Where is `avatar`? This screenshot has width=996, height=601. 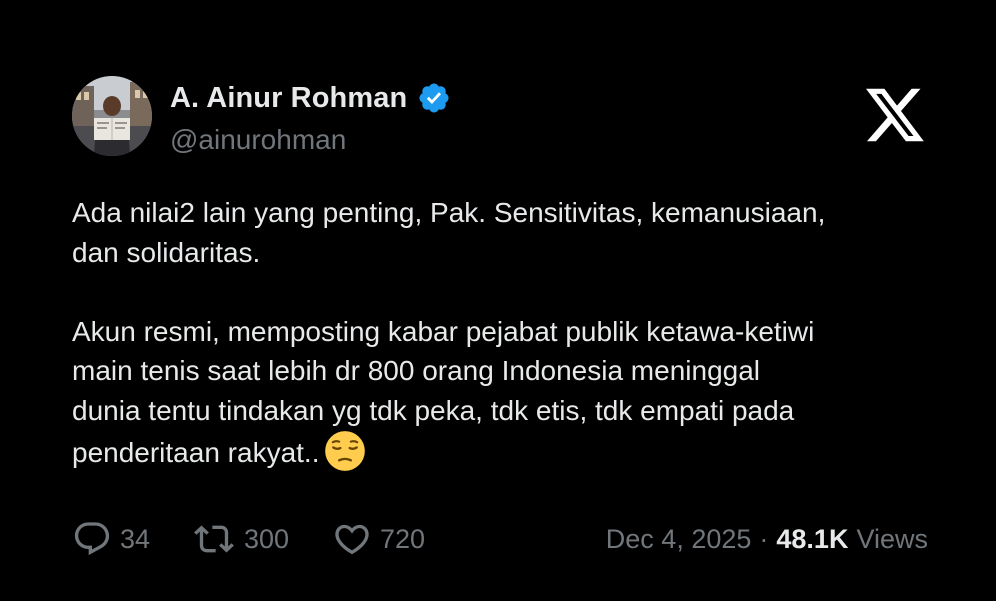 avatar is located at coordinates (112, 116).